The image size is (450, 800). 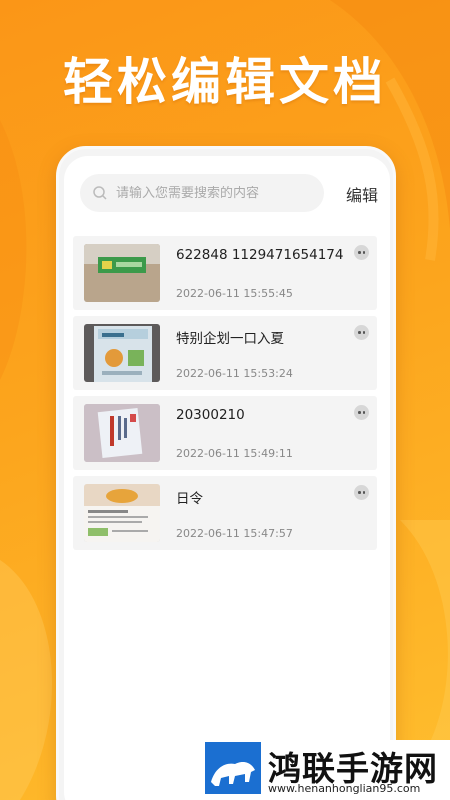 What do you see at coordinates (189, 499) in the screenshot?
I see `document-title: 日令` at bounding box center [189, 499].